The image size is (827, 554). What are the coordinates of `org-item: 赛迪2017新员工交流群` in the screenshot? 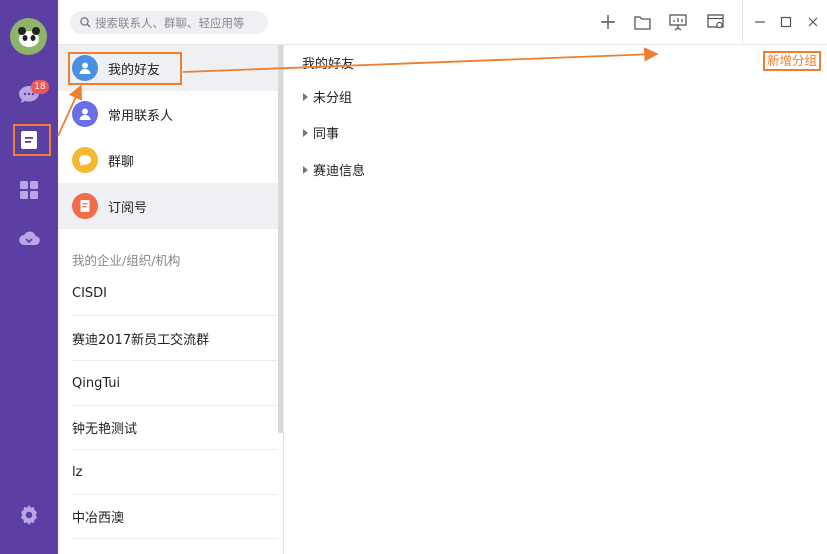 It's located at (175, 338).